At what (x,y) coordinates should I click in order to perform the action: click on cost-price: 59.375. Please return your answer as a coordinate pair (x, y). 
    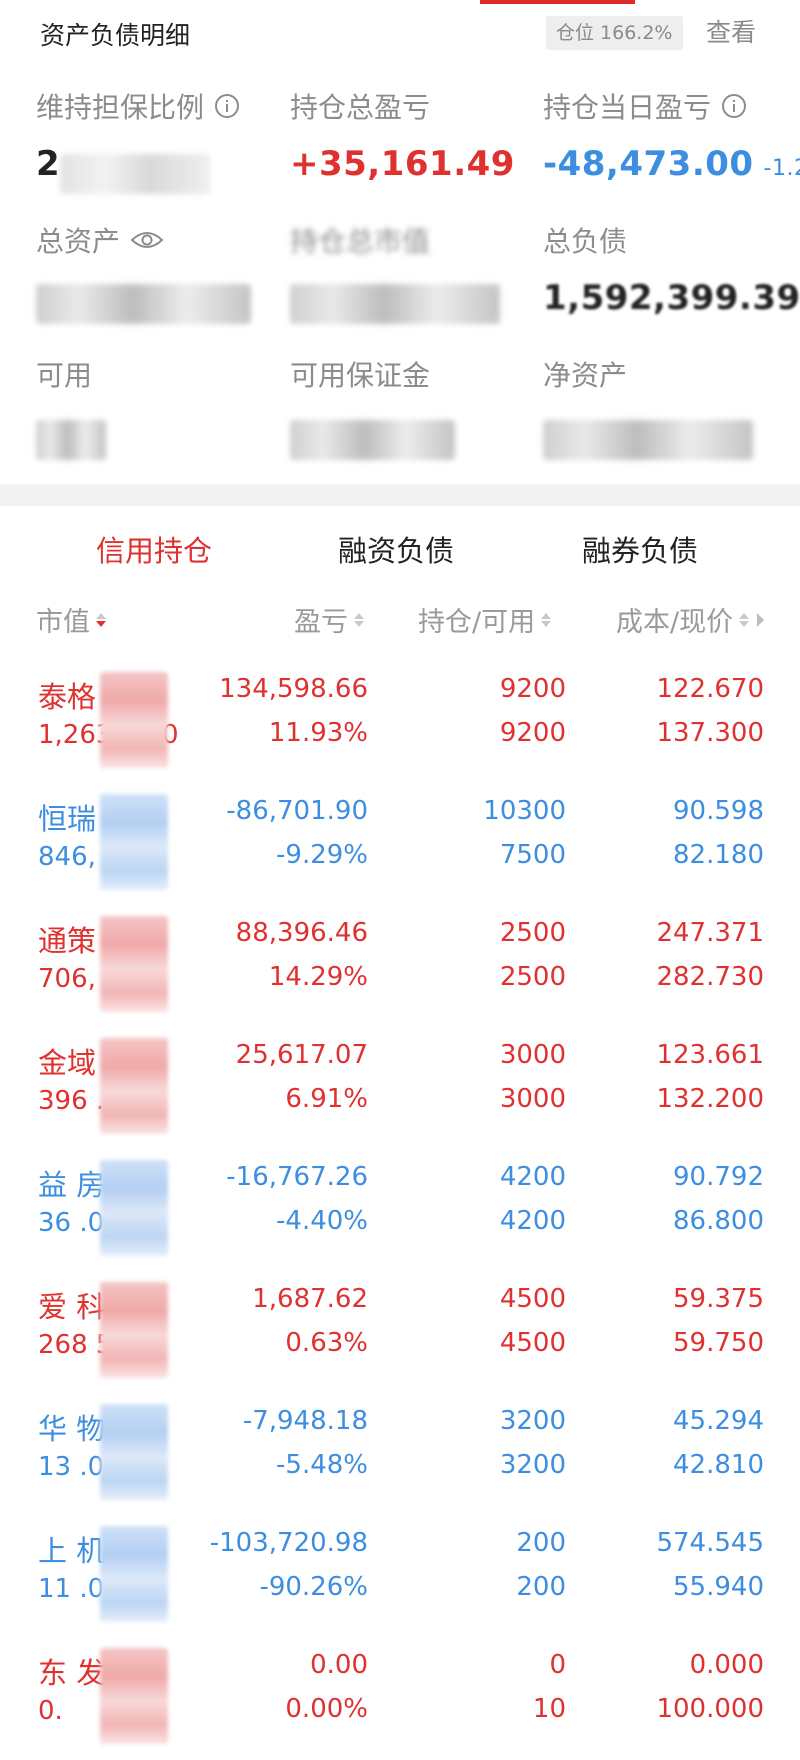
    Looking at the image, I should click on (718, 1299).